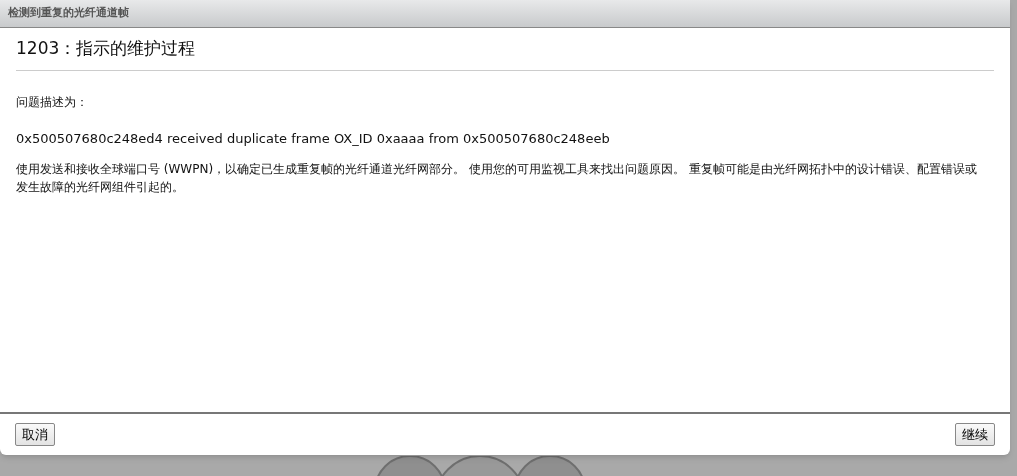 The image size is (1017, 476). Describe the element at coordinates (975, 434) in the screenshot. I see `continue-button: 继续` at that location.